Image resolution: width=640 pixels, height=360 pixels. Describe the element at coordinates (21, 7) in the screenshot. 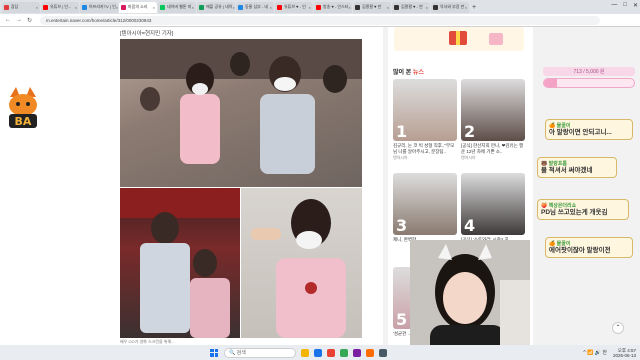

I see `browser-tab: 잡담 ×` at that location.